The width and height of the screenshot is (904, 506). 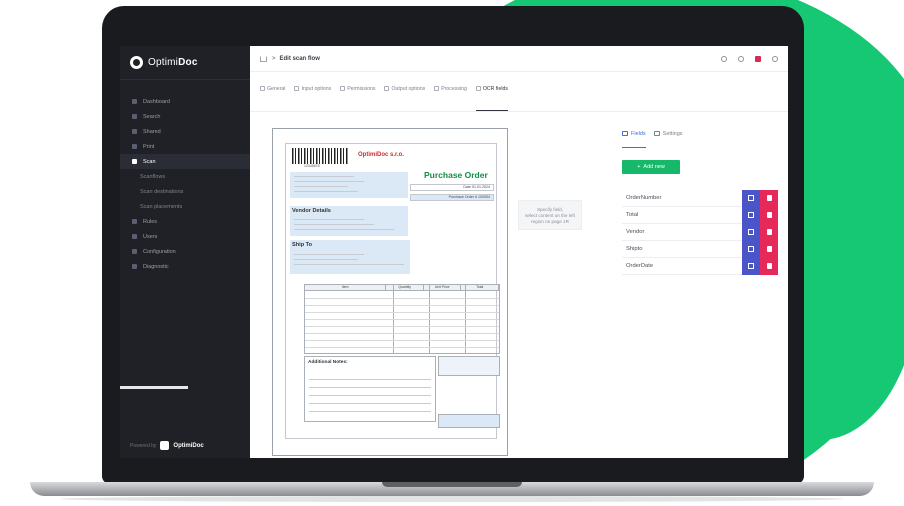 What do you see at coordinates (185, 236) in the screenshot?
I see `sidebar-item-users: Users` at bounding box center [185, 236].